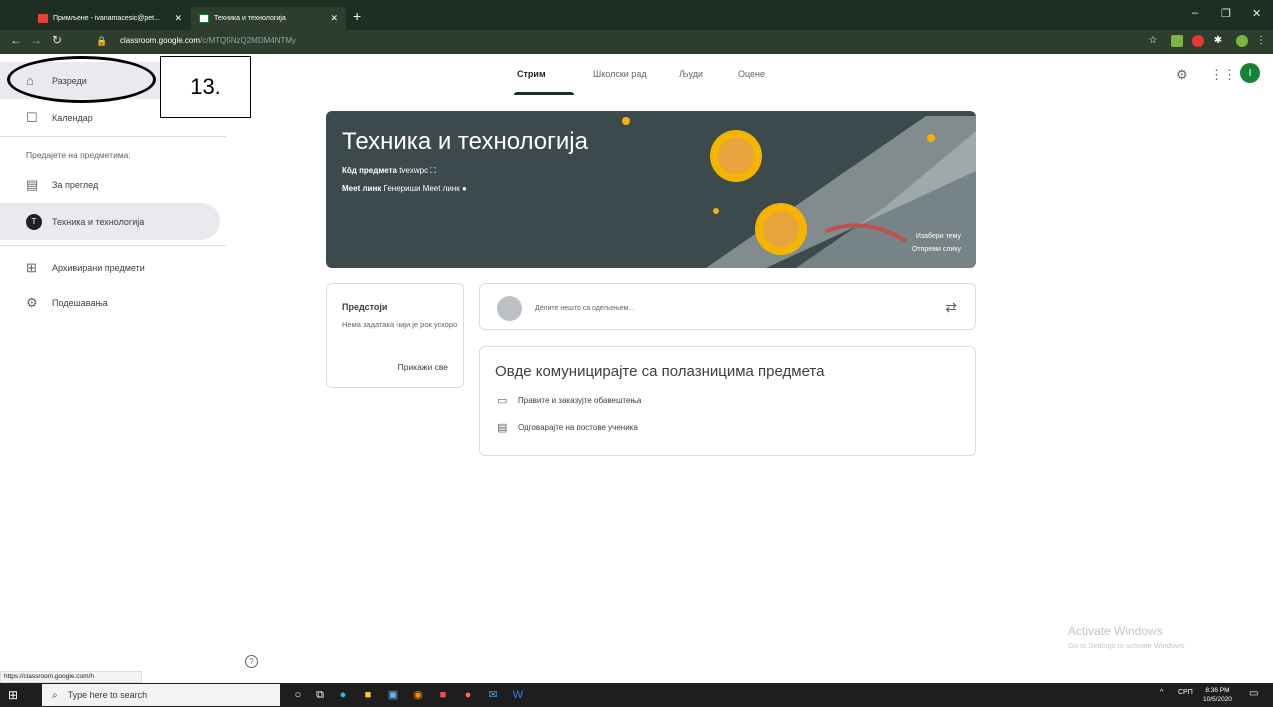  I want to click on user-avatar, so click(509, 308).